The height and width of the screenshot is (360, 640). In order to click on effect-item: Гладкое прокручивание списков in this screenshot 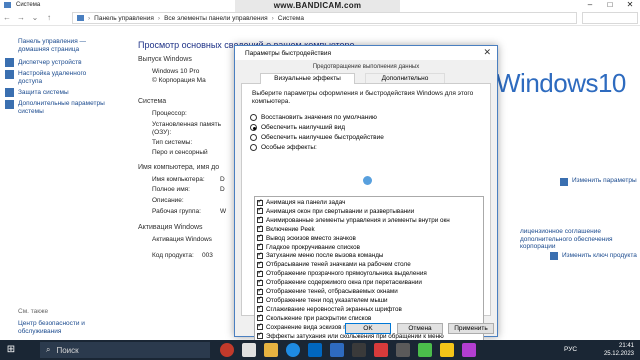, I will do `click(308, 247)`.